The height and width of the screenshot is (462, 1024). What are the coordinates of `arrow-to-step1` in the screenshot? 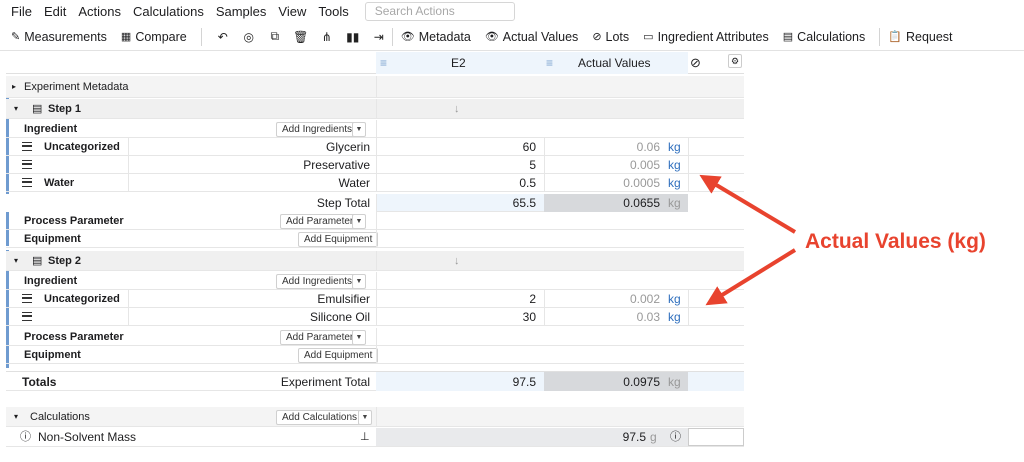 It's located at (748, 204).